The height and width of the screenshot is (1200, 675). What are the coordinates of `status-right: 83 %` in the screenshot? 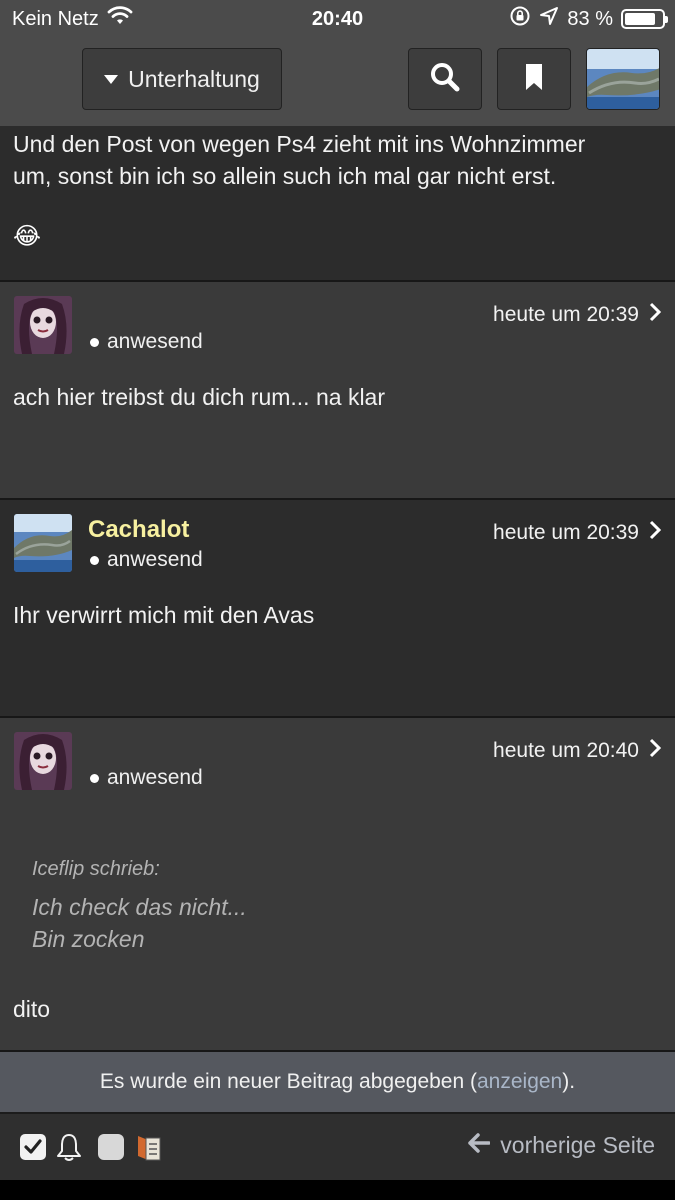 It's located at (588, 19).